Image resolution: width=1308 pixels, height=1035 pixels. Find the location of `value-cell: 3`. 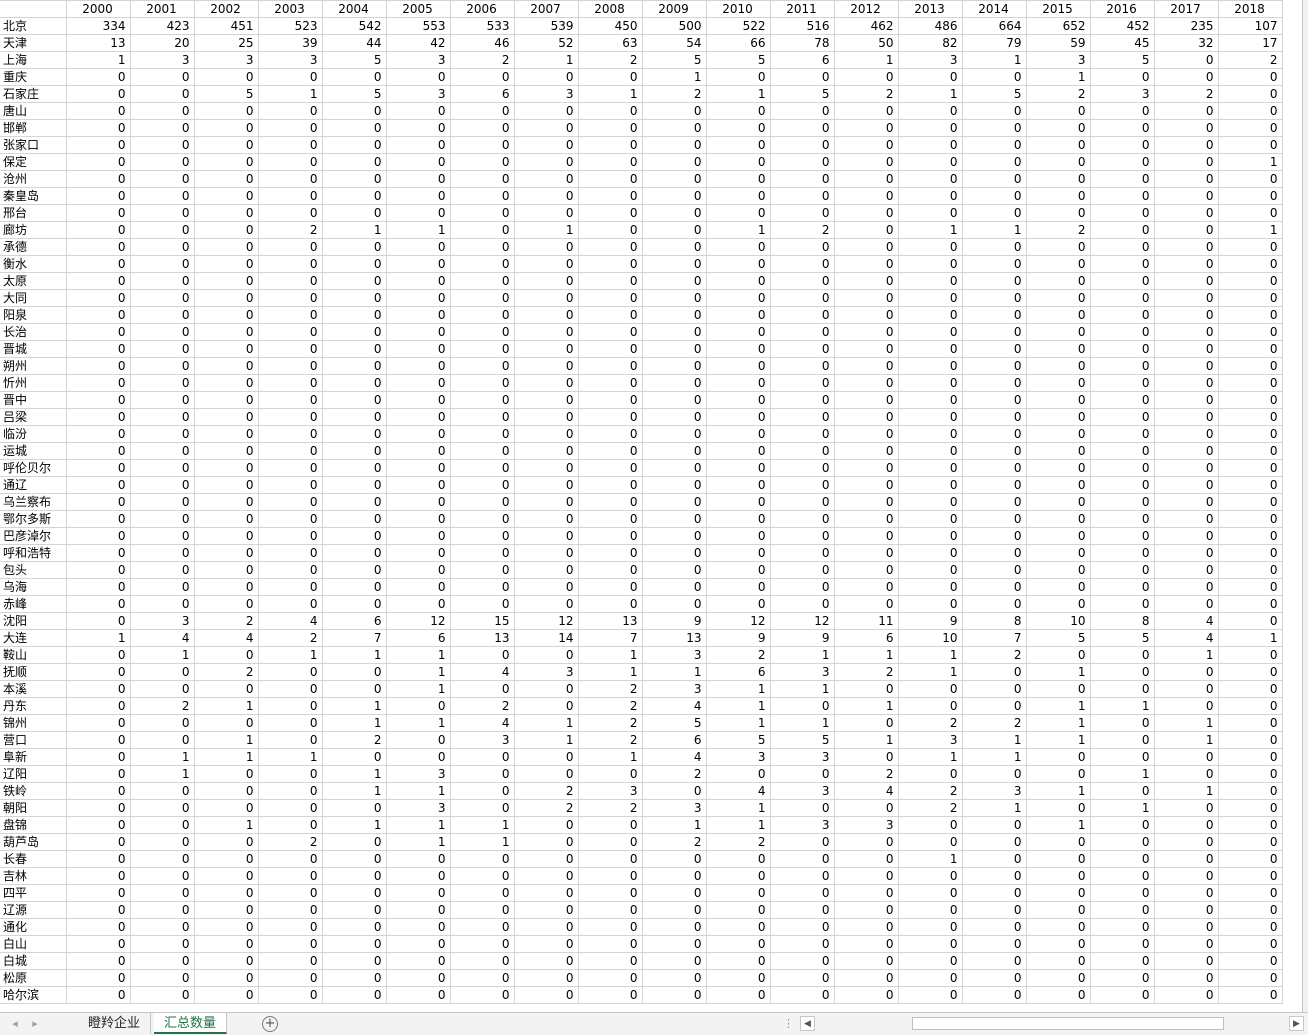

value-cell: 3 is located at coordinates (1058, 60).